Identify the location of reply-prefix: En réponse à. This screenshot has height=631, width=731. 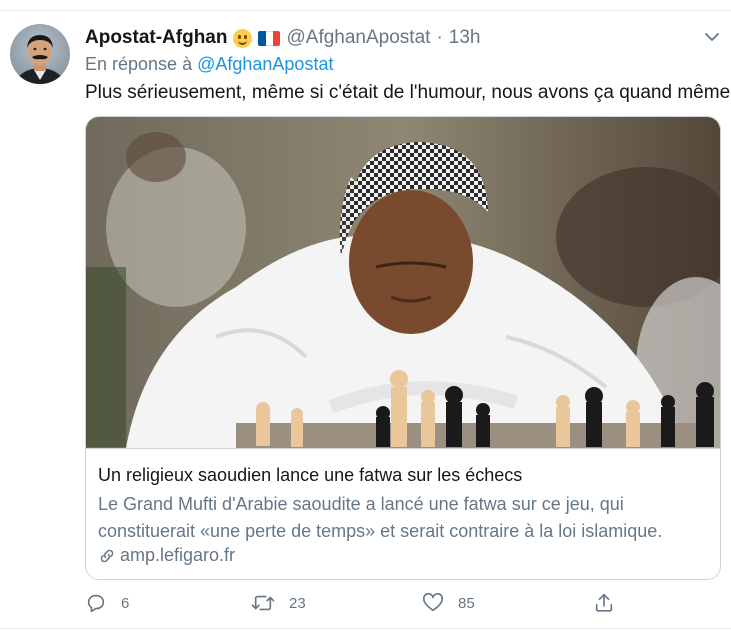
(139, 64).